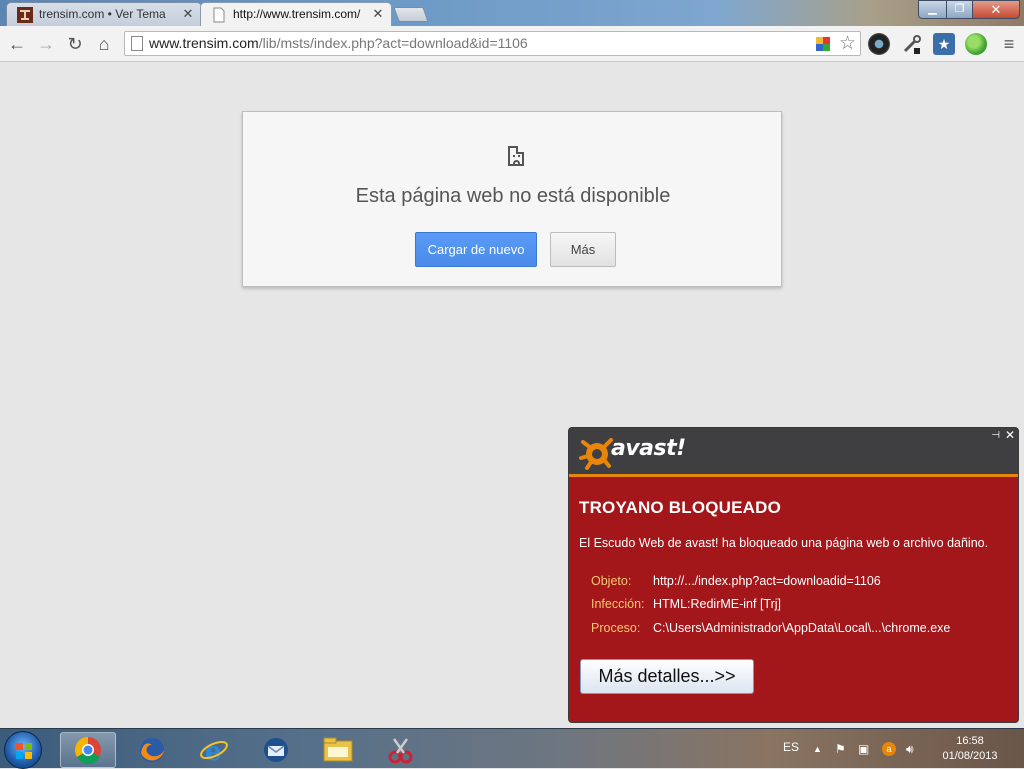 The image size is (1024, 769). What do you see at coordinates (17, 44) in the screenshot?
I see `back-button: ←` at bounding box center [17, 44].